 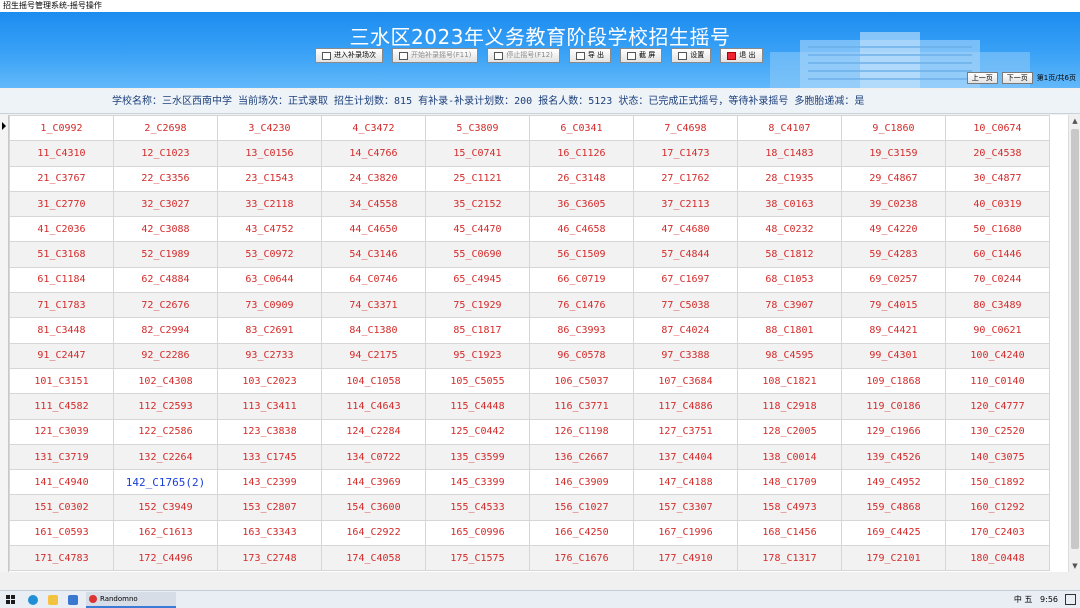 I want to click on grid-cell: 59_C4283, so click(x=893, y=254).